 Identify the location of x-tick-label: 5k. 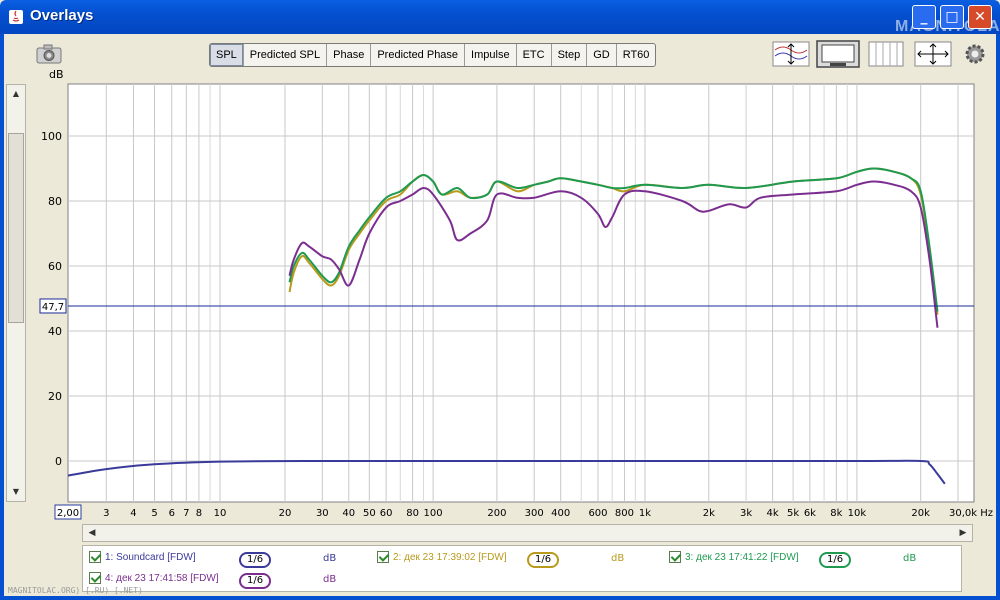
(793, 513).